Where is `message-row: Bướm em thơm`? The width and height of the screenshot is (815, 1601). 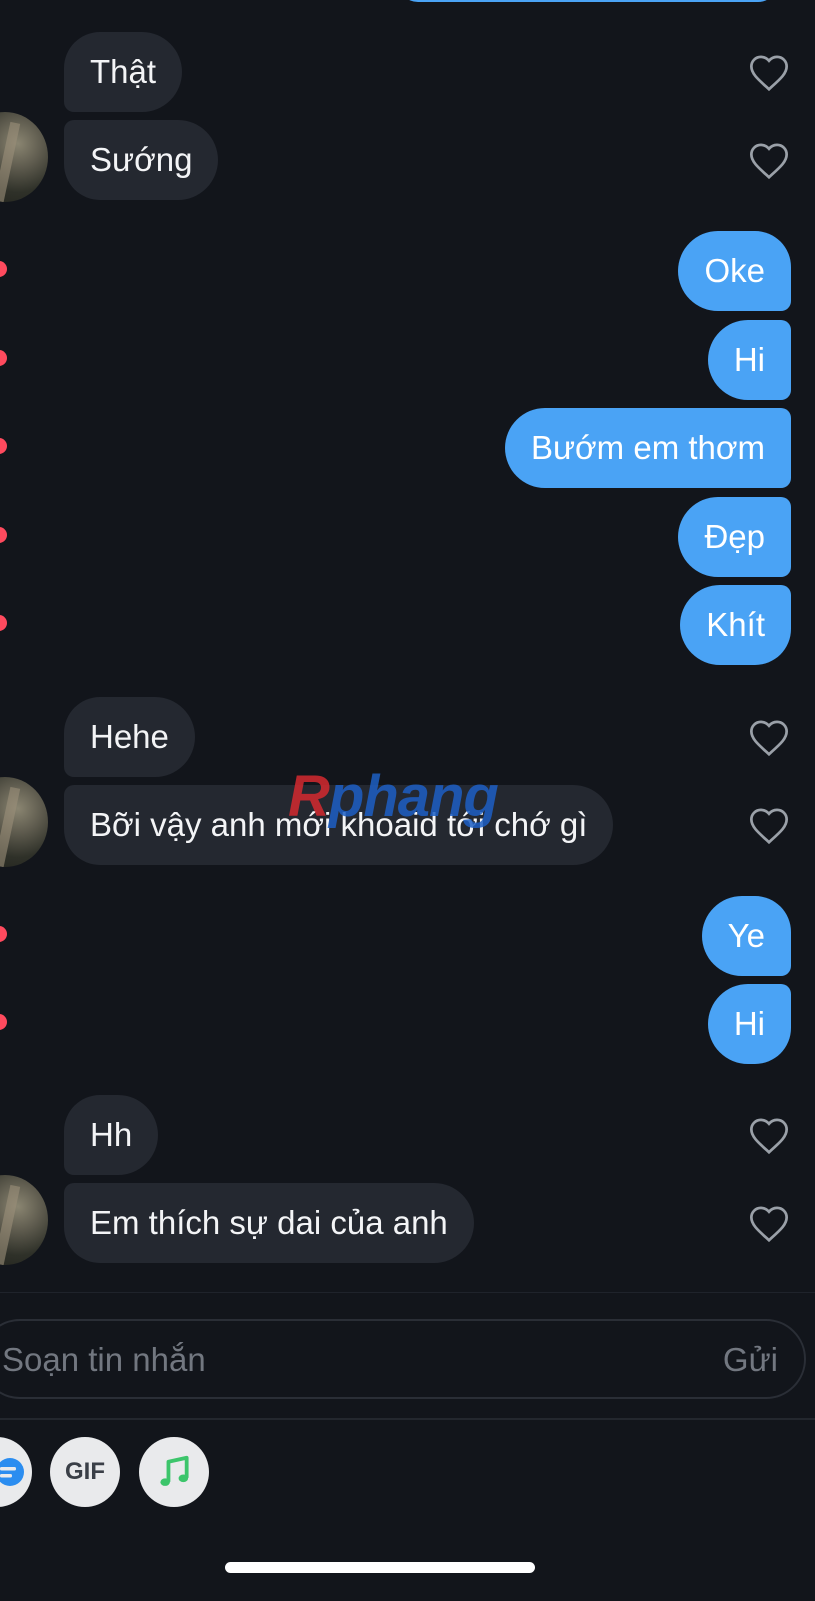 message-row: Bướm em thơm is located at coordinates (407, 448).